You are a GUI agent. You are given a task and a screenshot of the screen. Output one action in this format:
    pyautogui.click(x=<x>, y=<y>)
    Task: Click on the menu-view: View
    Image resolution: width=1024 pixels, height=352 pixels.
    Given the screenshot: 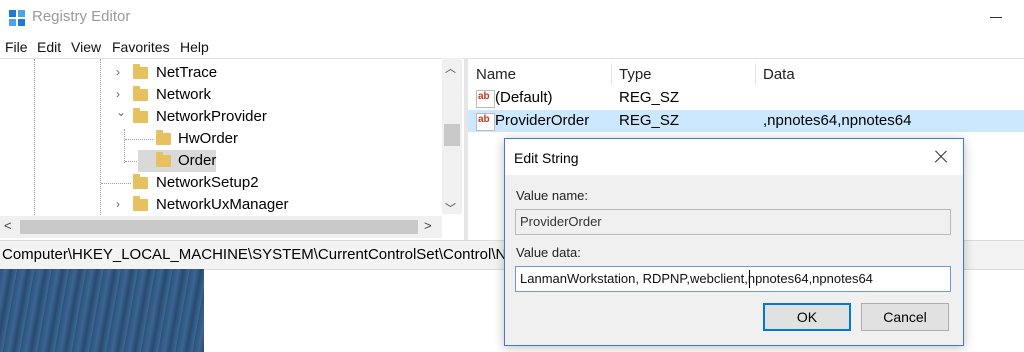 What is the action you would take?
    pyautogui.click(x=86, y=47)
    